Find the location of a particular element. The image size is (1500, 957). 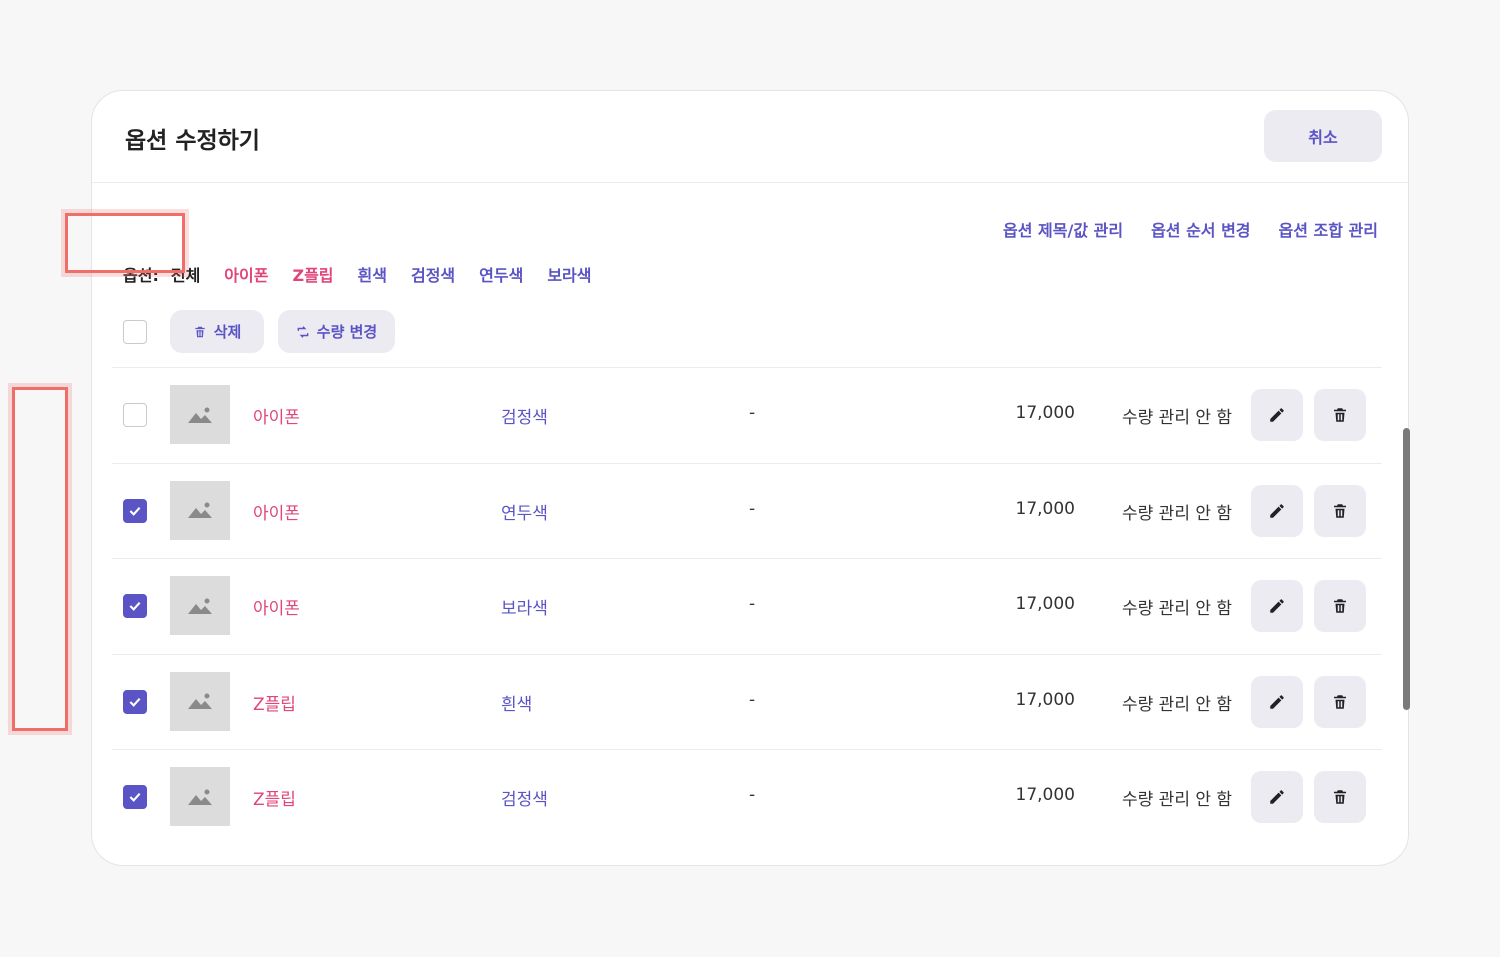

management-links: 옵션 제목/값 관리 옵션 순서 변경 옵션 조합 관리 is located at coordinates (1190, 229).